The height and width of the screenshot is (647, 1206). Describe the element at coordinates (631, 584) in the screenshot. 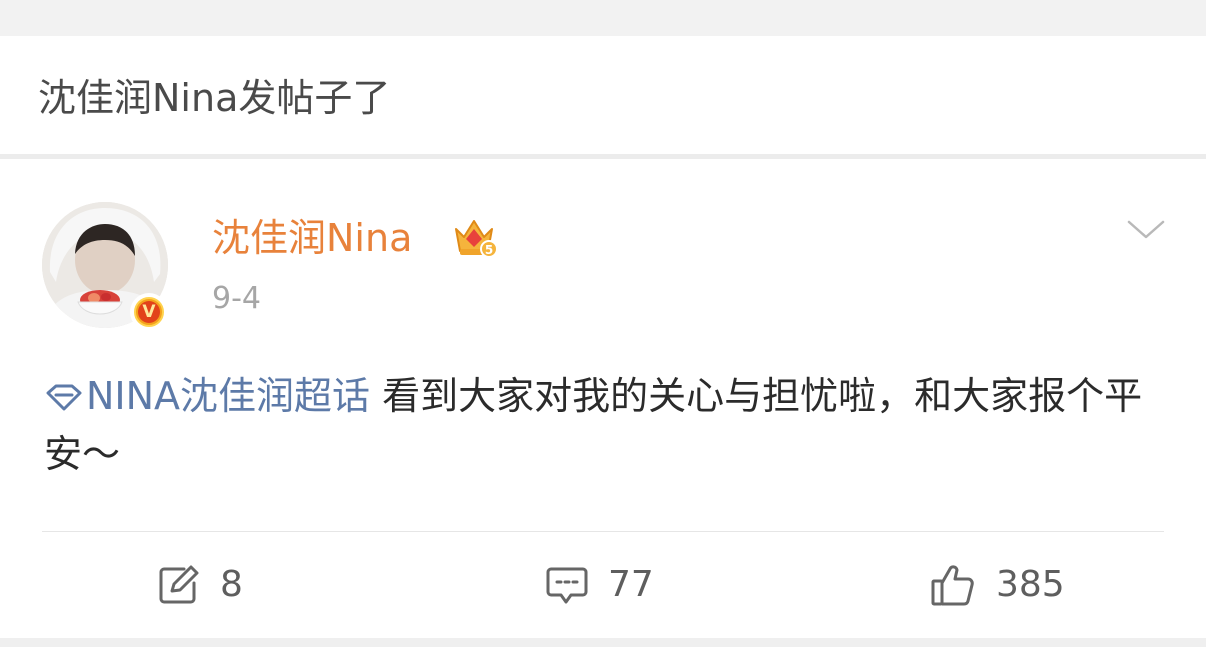

I see `comment-count: 77` at that location.